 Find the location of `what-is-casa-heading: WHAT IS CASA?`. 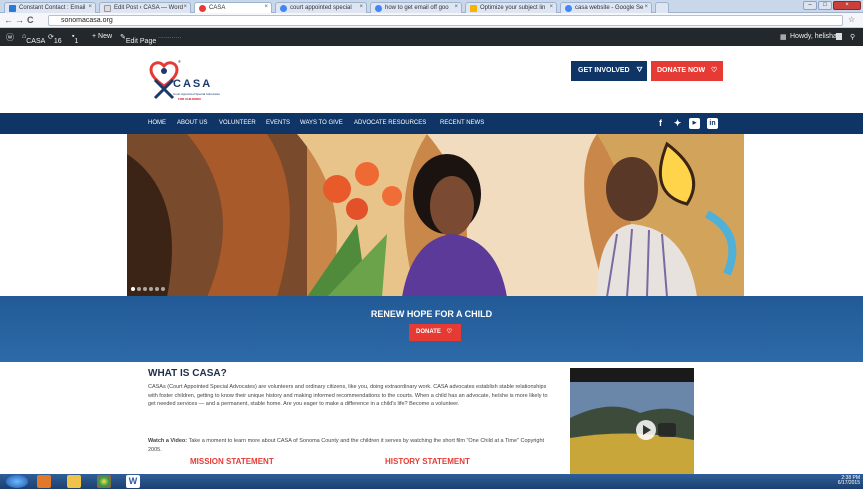

what-is-casa-heading: WHAT IS CASA? is located at coordinates (187, 373).